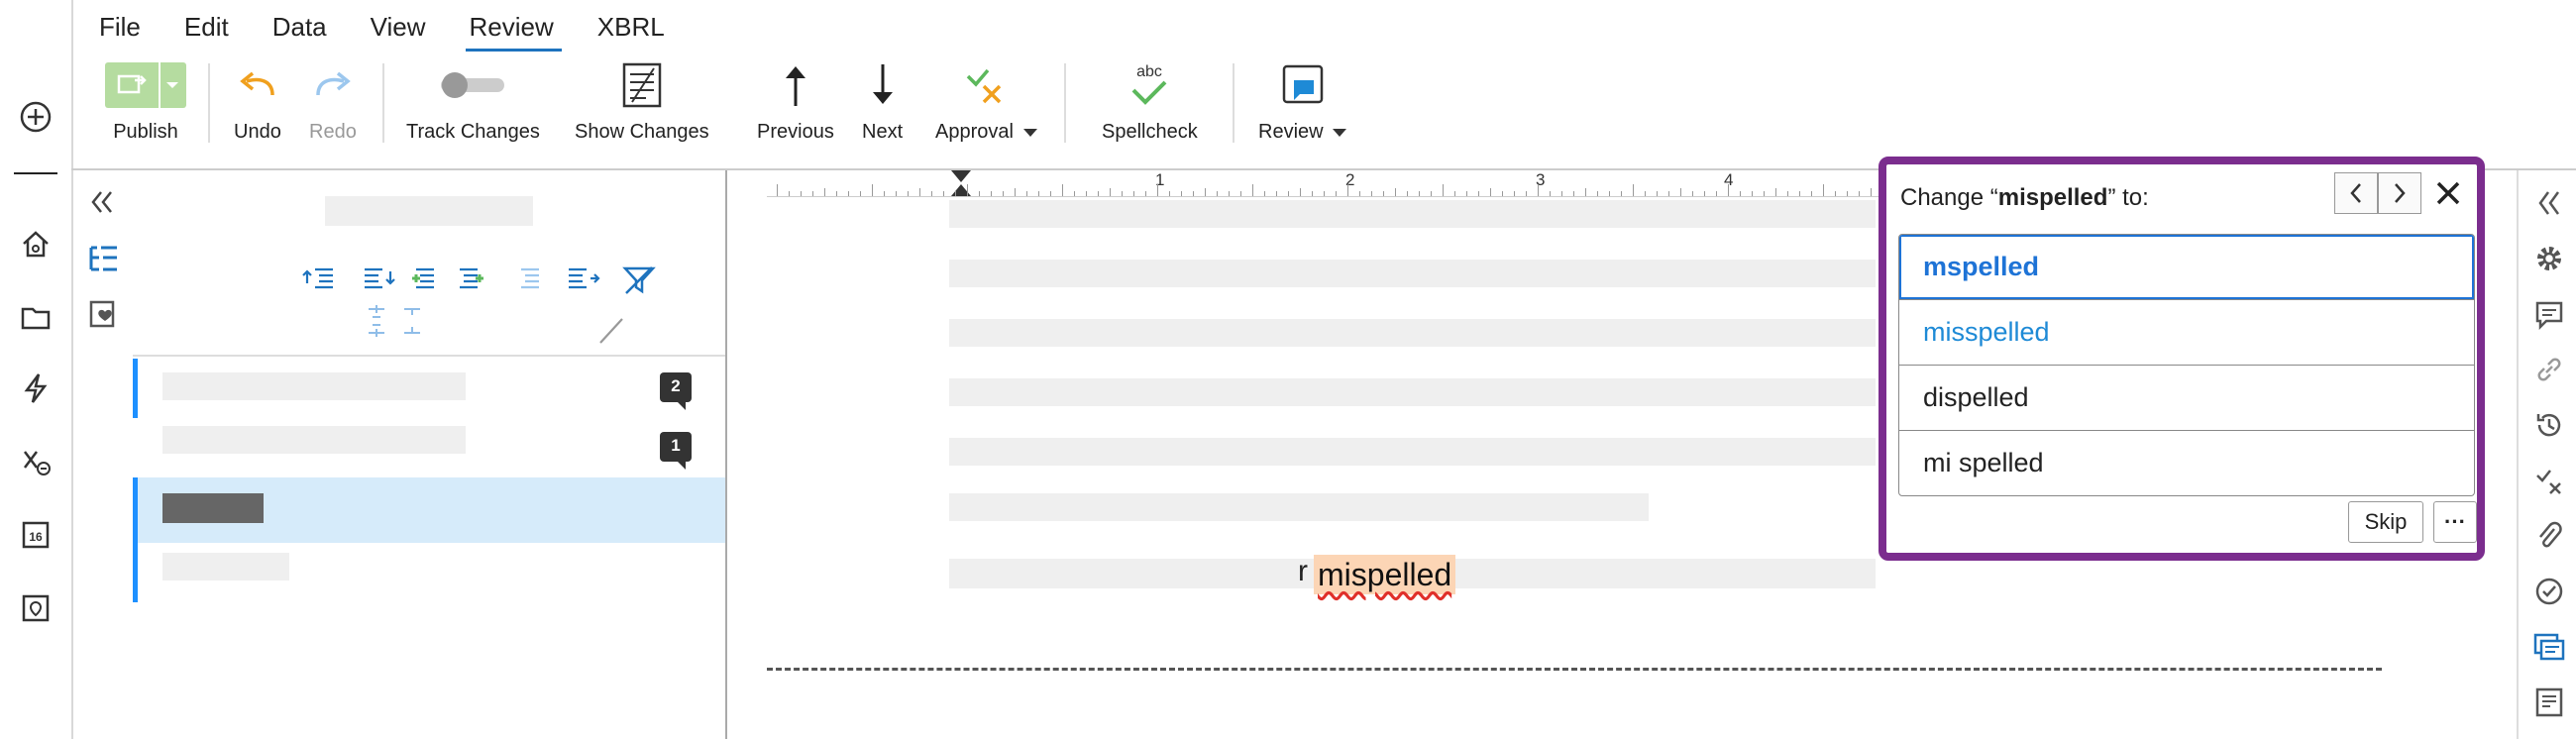 The height and width of the screenshot is (739, 2576). What do you see at coordinates (429, 510) in the screenshot?
I see `outline-item-selected` at bounding box center [429, 510].